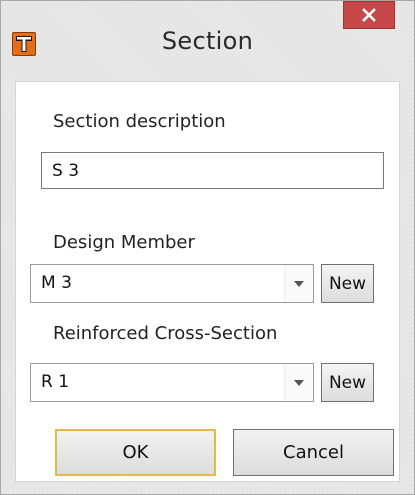 The height and width of the screenshot is (495, 415). What do you see at coordinates (135, 452) in the screenshot?
I see `ok-button: OK` at bounding box center [135, 452].